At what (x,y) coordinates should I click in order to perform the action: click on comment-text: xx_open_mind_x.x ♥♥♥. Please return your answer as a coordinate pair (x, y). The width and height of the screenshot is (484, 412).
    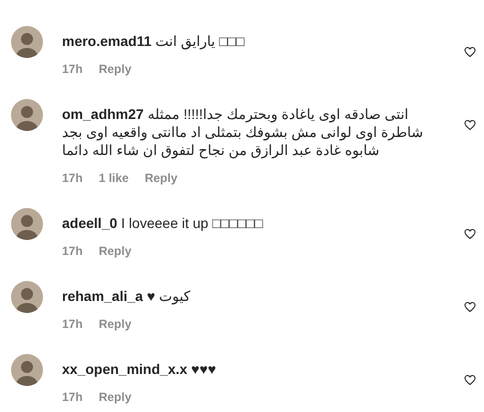
    Looking at the image, I should click on (140, 369).